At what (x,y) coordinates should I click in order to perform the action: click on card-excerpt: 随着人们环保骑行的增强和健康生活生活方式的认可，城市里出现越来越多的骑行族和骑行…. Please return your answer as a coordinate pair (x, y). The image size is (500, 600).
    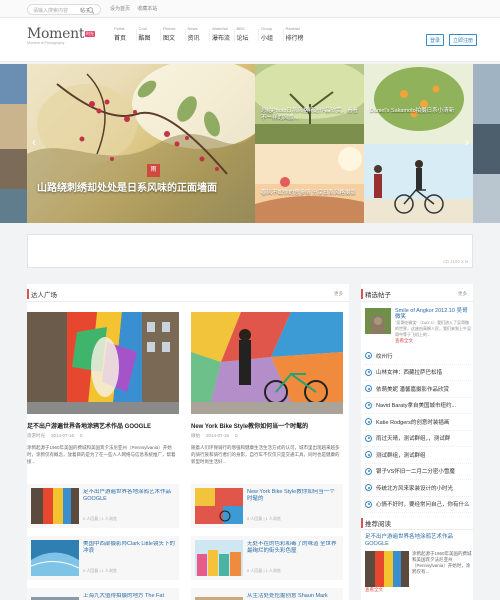
    Looking at the image, I should click on (265, 454).